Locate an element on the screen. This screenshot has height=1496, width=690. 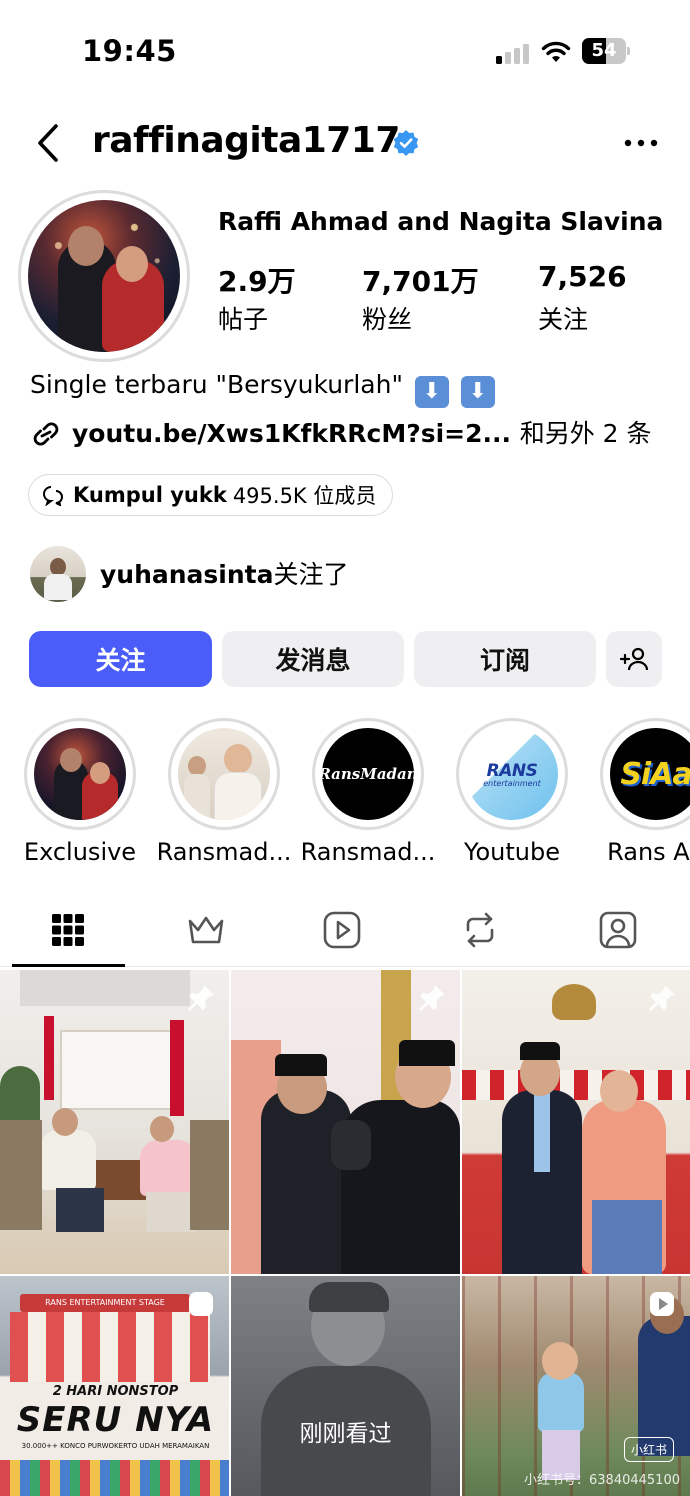
reels-icon is located at coordinates (342, 930).